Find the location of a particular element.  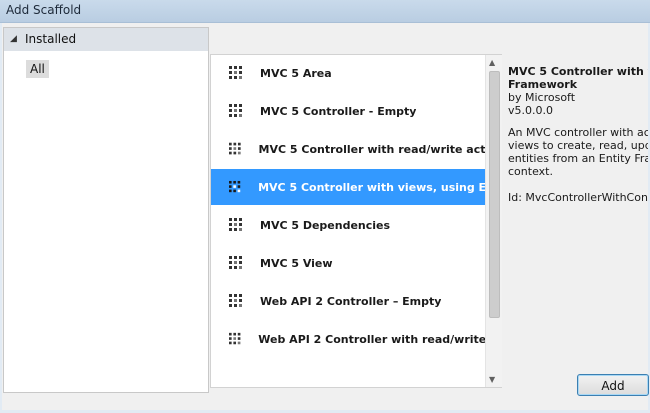

add-button: Add is located at coordinates (613, 385).